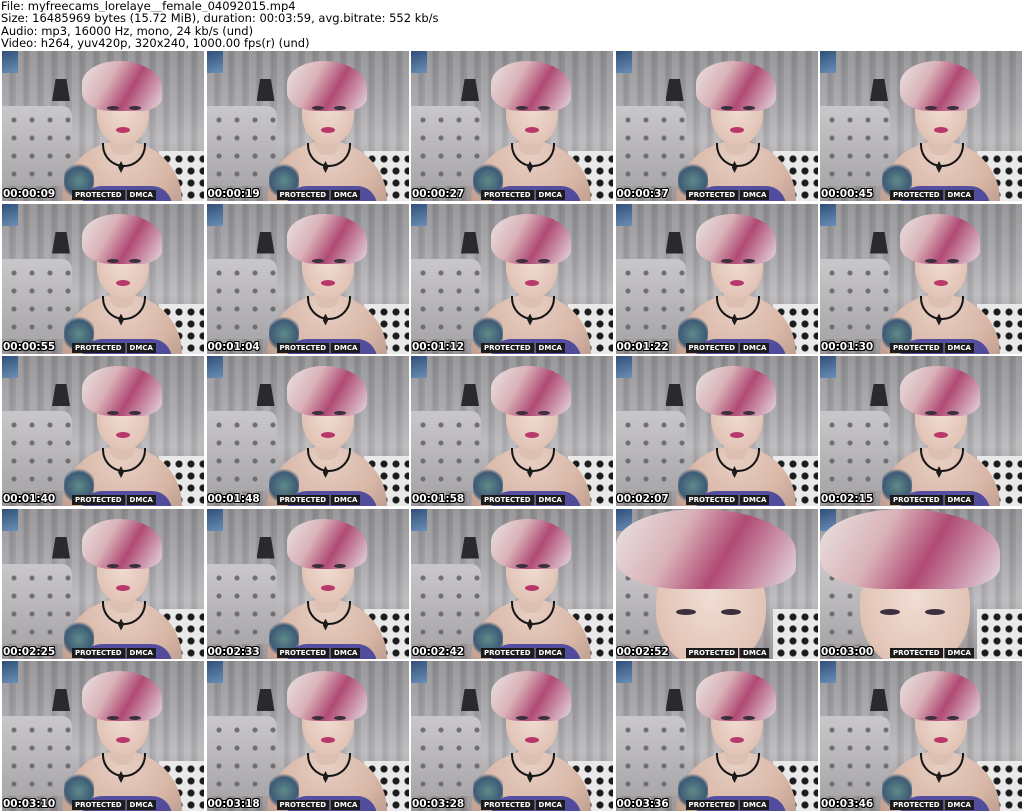  What do you see at coordinates (438, 194) in the screenshot?
I see `frame-timestamp: 00:00:27` at bounding box center [438, 194].